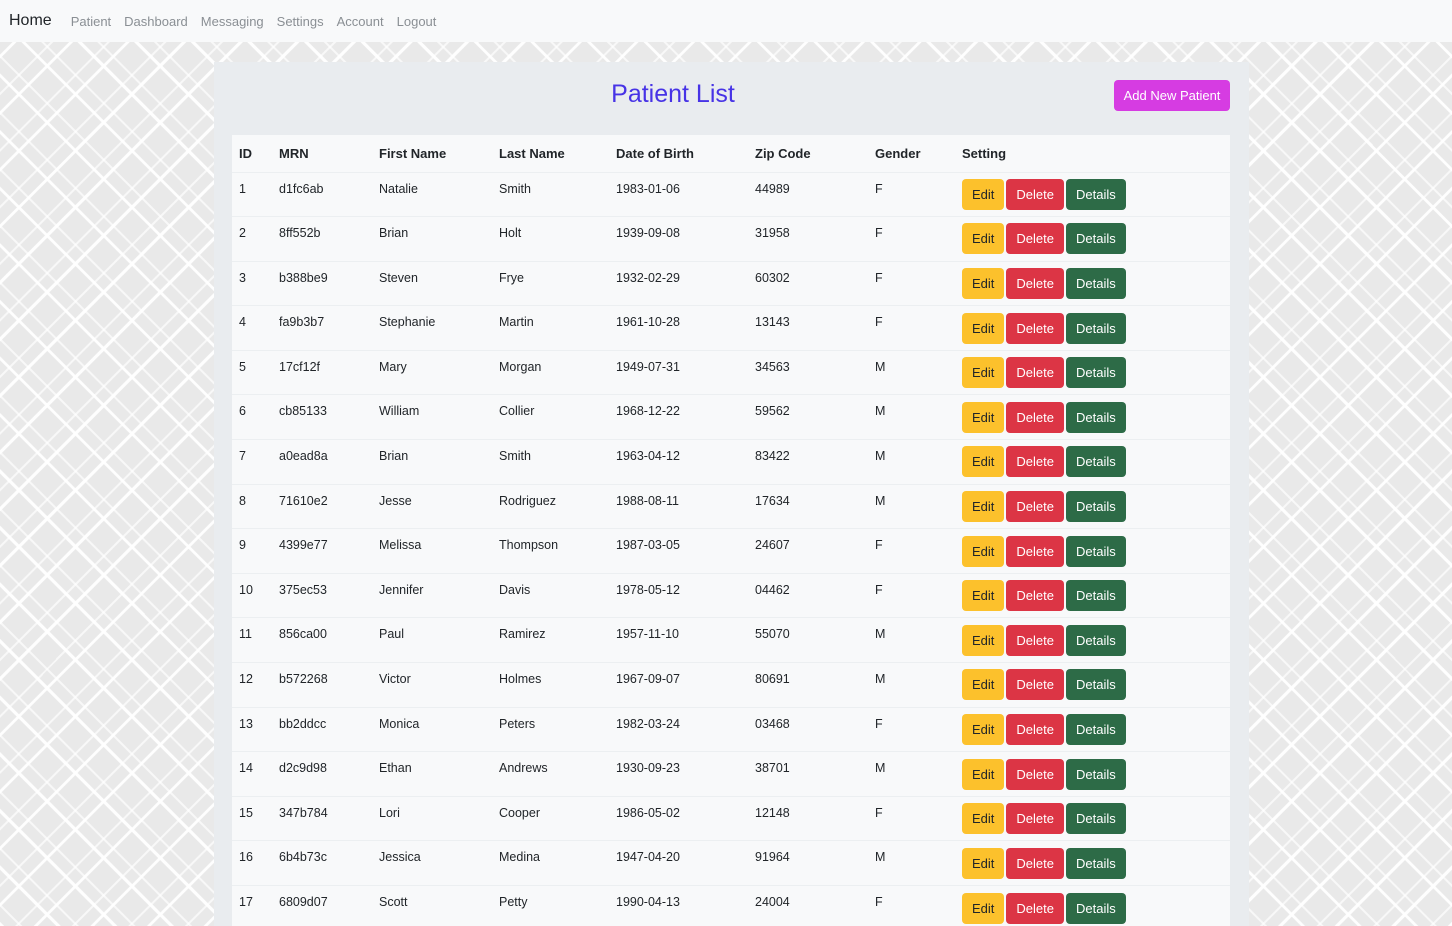 Image resolution: width=1452 pixels, height=926 pixels. I want to click on cell-mrn: b572268, so click(322, 685).